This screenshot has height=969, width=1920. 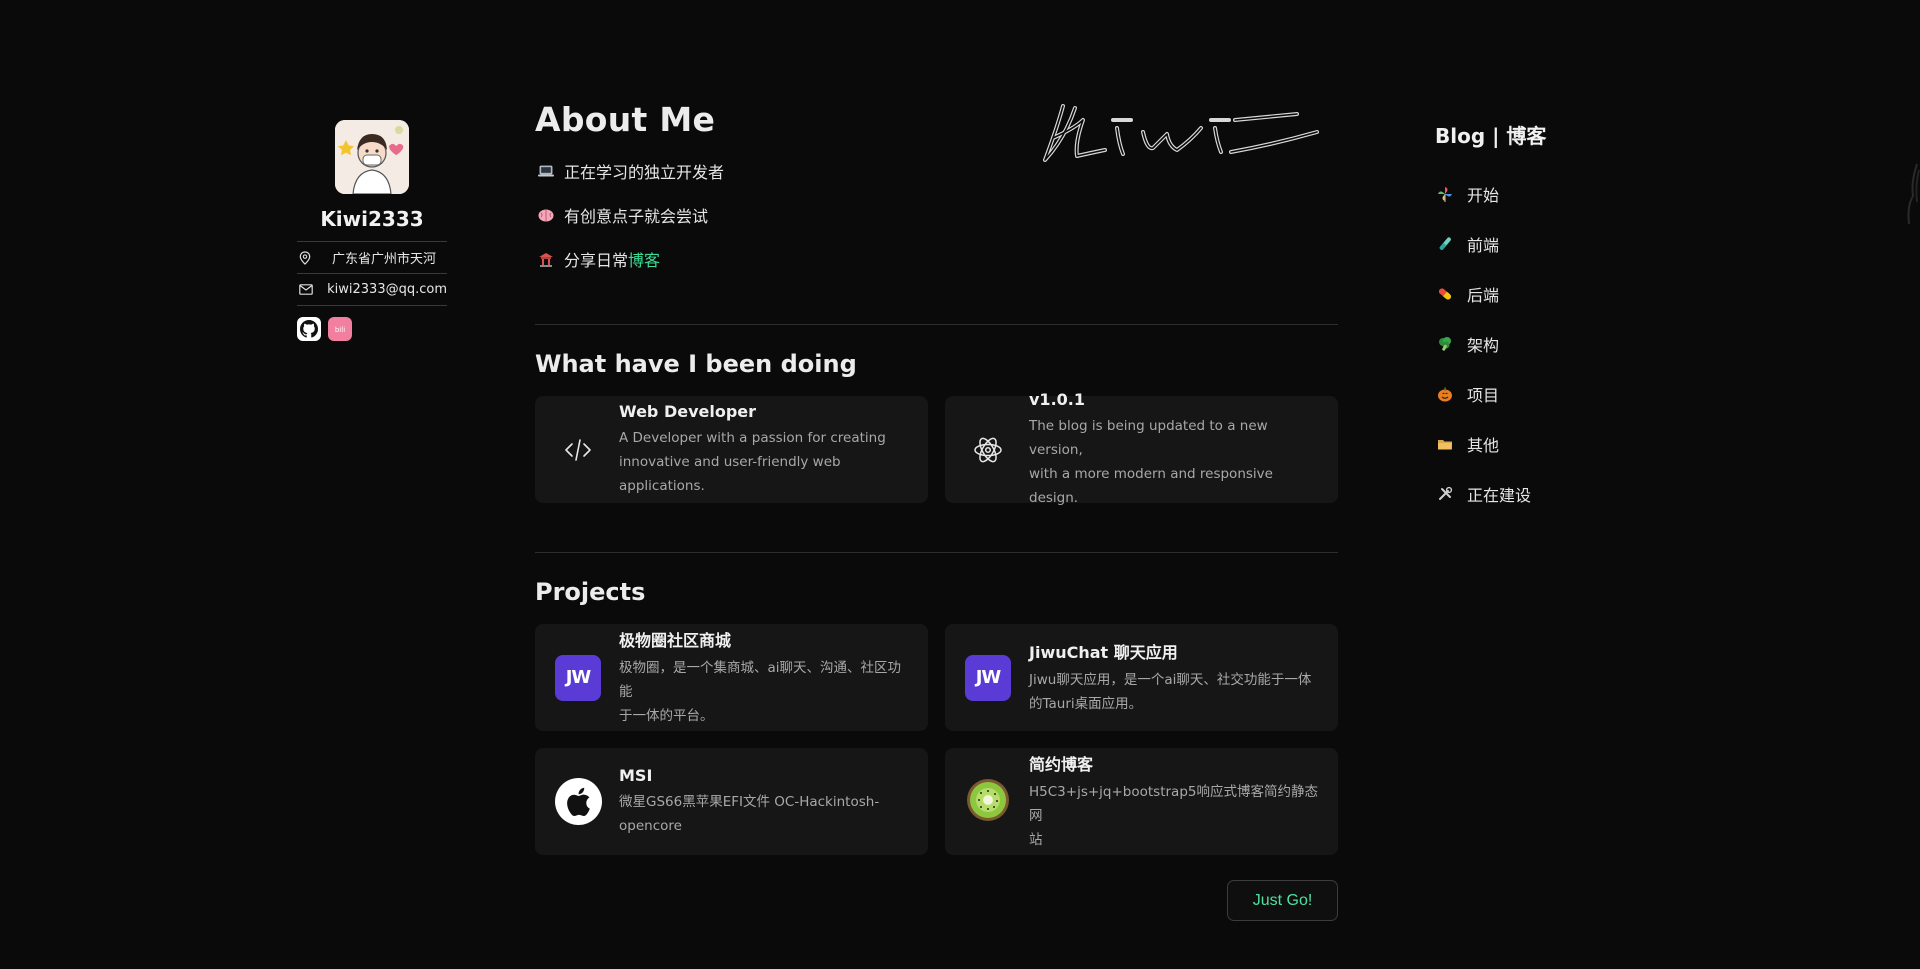 I want to click on blog-nav-title: Blog | 博客, so click(x=1491, y=136).